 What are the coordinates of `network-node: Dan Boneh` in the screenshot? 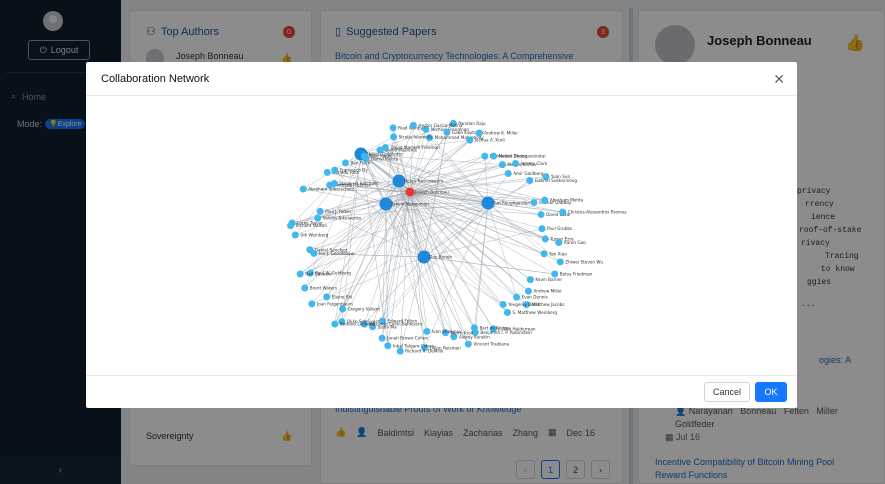 It's located at (435, 257).